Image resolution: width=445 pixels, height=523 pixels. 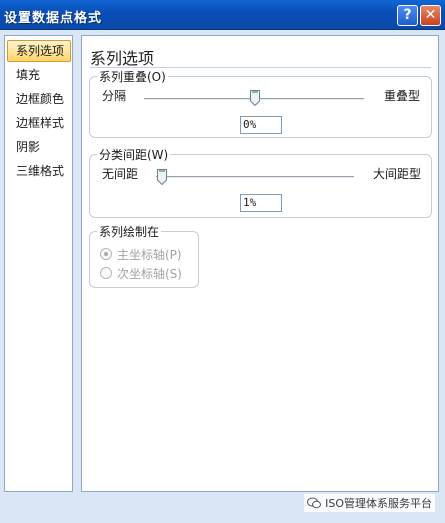 I want to click on gap-slider-thumb, so click(x=162, y=177).